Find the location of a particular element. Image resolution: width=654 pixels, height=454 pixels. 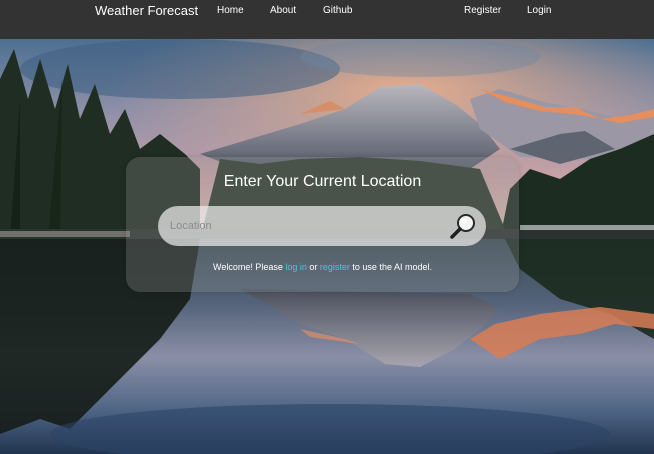

search-box is located at coordinates (322, 226).